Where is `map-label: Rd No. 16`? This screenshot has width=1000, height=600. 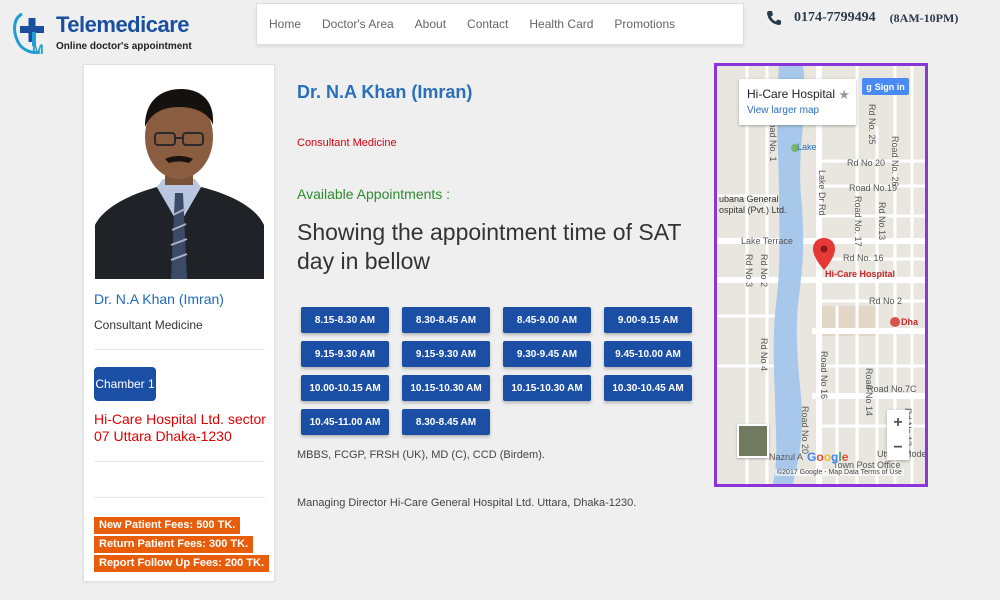 map-label: Rd No. 16 is located at coordinates (863, 258).